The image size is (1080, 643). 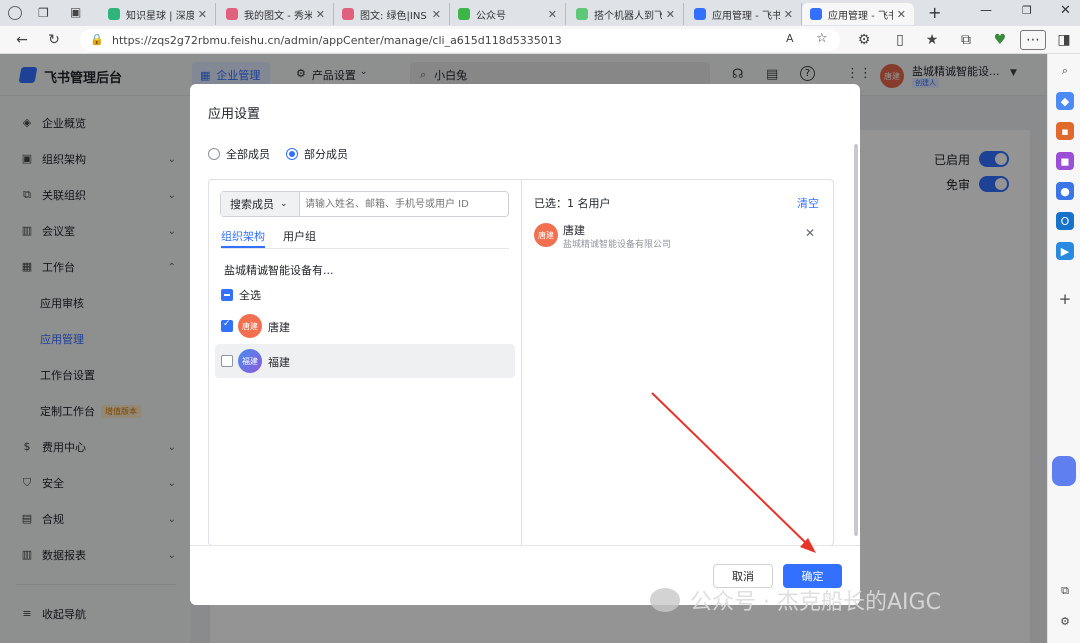 What do you see at coordinates (808, 203) in the screenshot?
I see `clear-button: 清空` at bounding box center [808, 203].